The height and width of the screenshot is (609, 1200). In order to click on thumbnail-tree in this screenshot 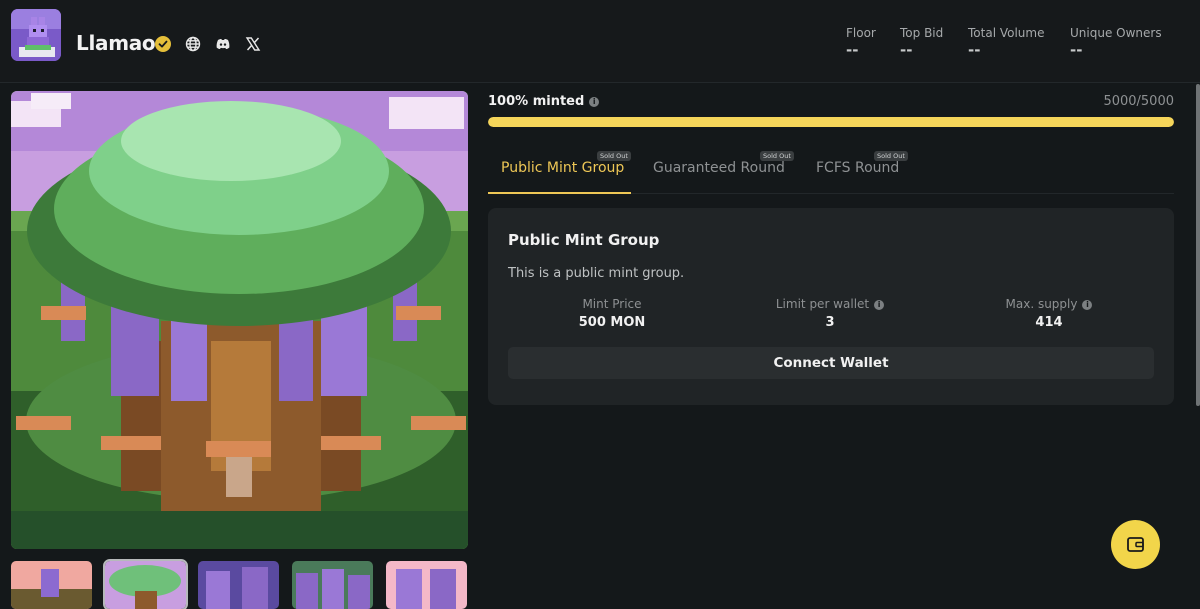, I will do `click(145, 584)`.